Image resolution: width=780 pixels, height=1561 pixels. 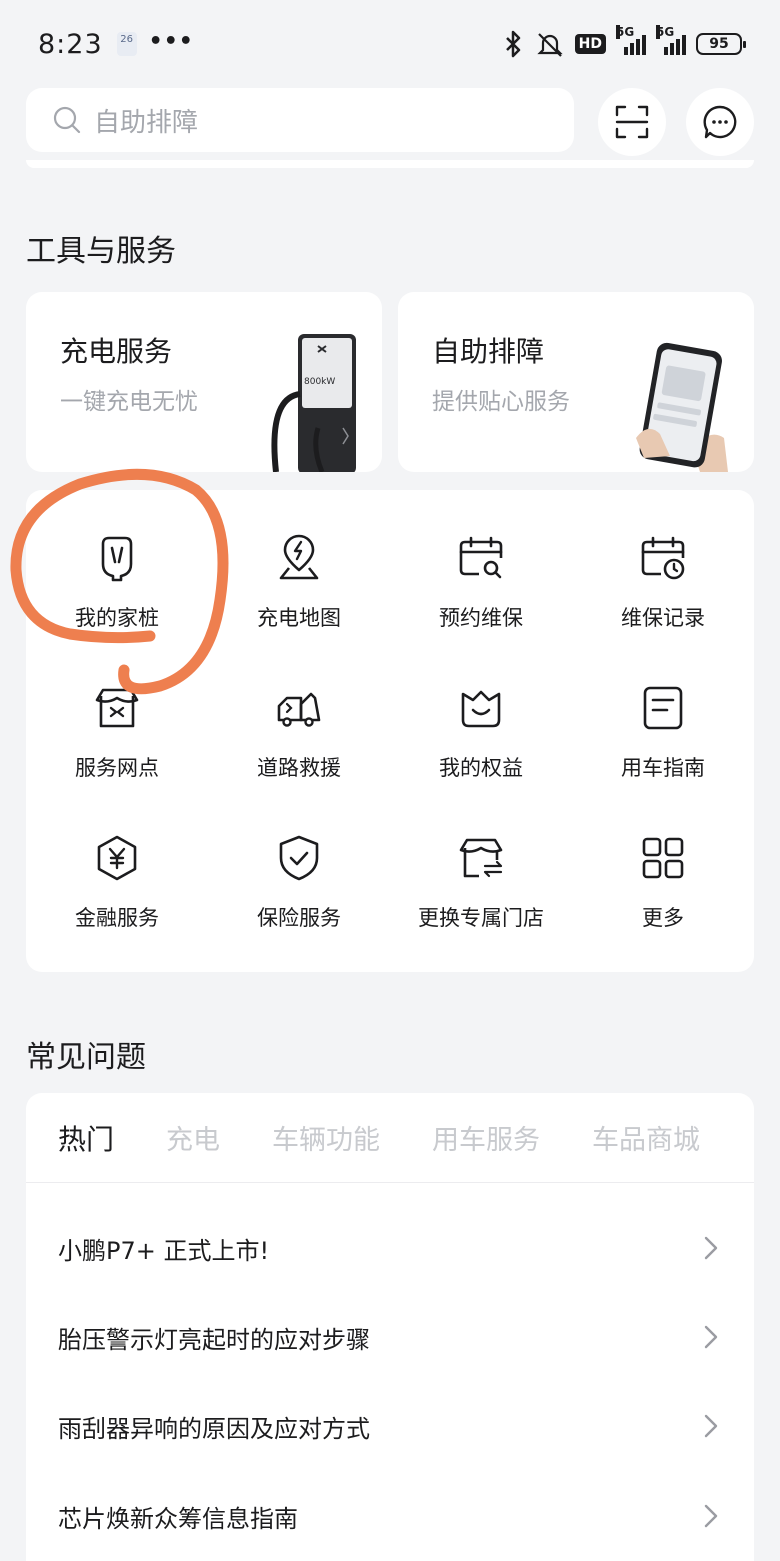 What do you see at coordinates (625, 32) in the screenshot?
I see `network-5g-label: 5G` at bounding box center [625, 32].